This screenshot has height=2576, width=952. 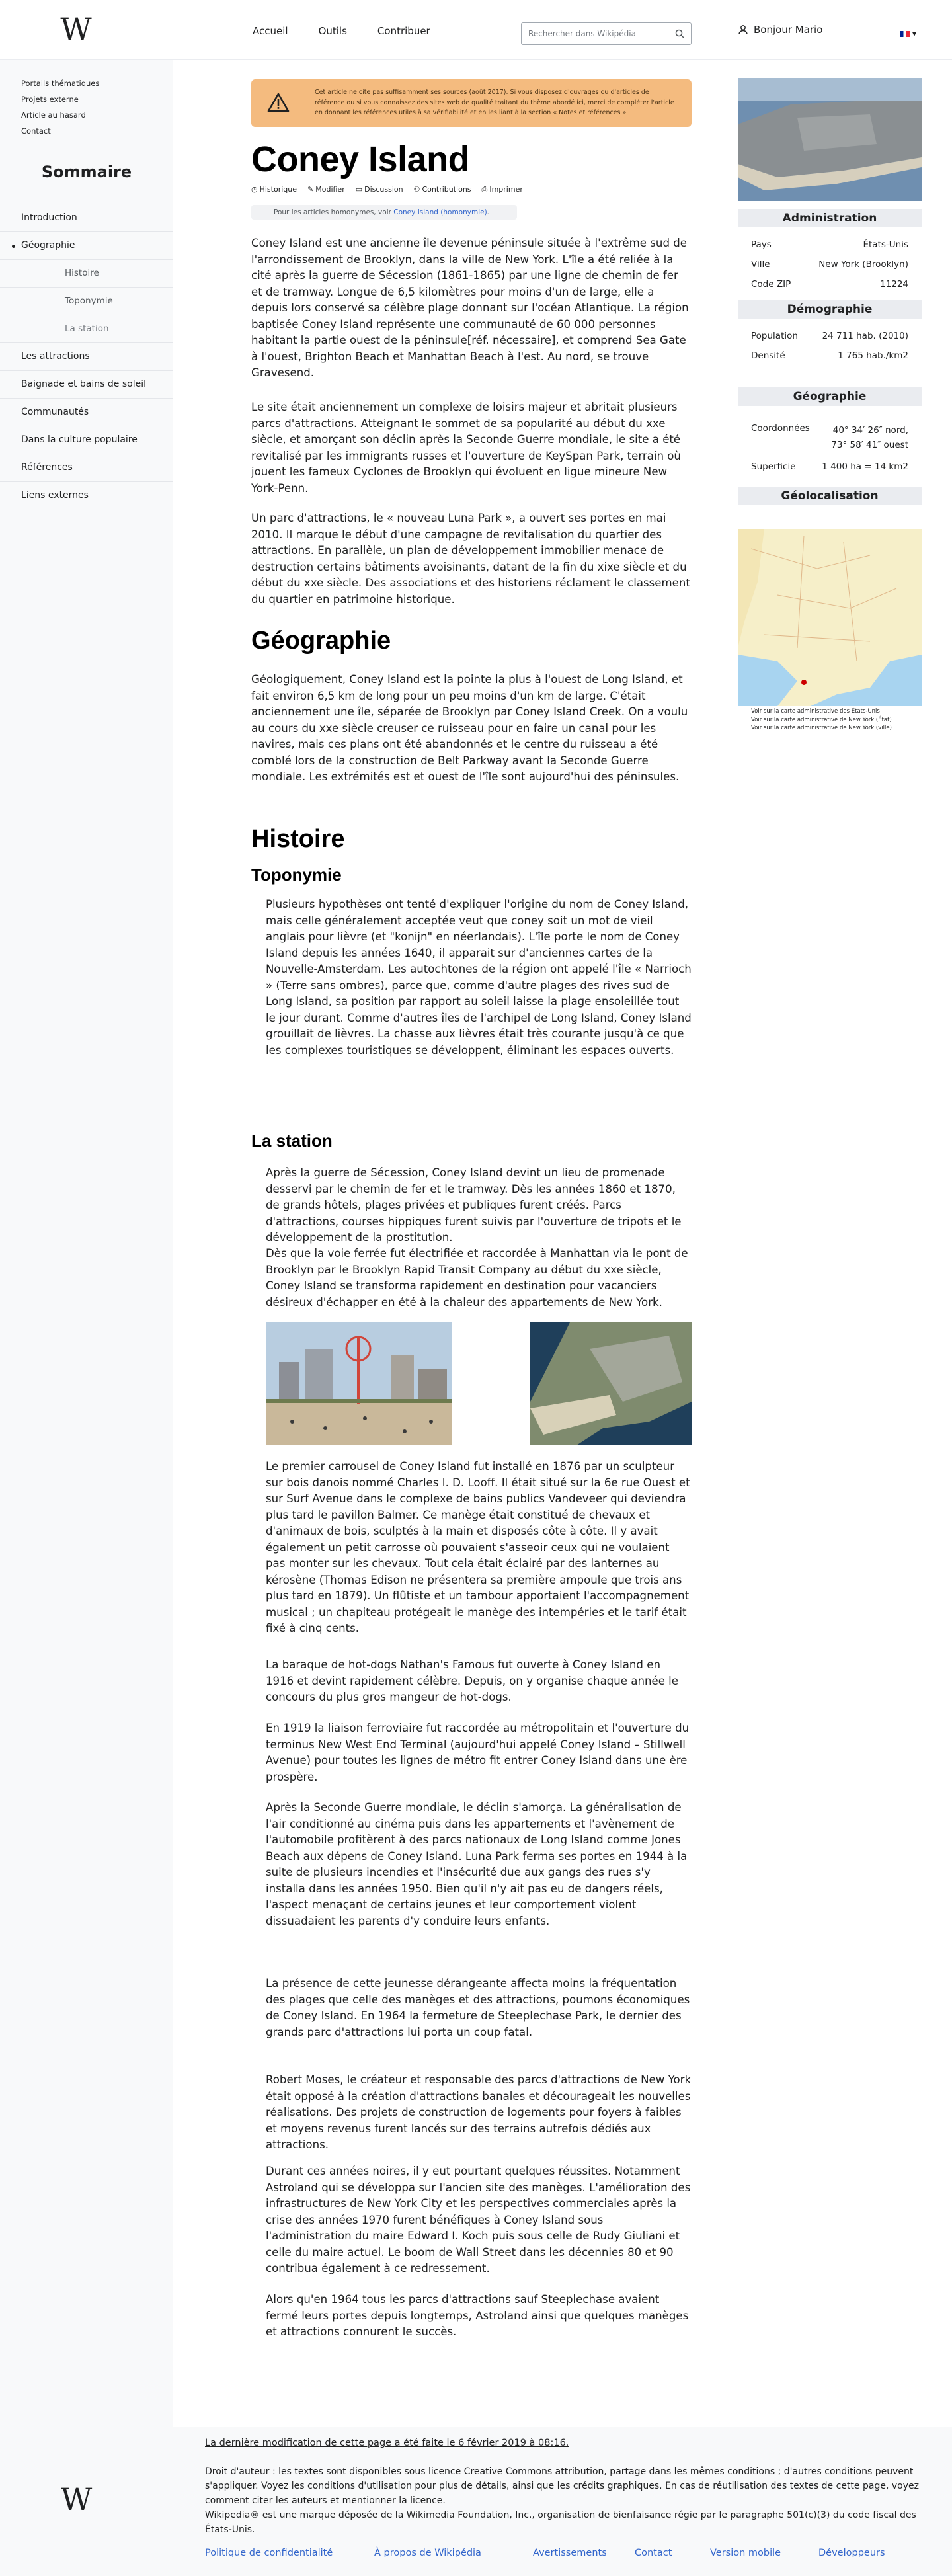 What do you see at coordinates (488, 212) in the screenshot?
I see `homonym-suffix: .` at bounding box center [488, 212].